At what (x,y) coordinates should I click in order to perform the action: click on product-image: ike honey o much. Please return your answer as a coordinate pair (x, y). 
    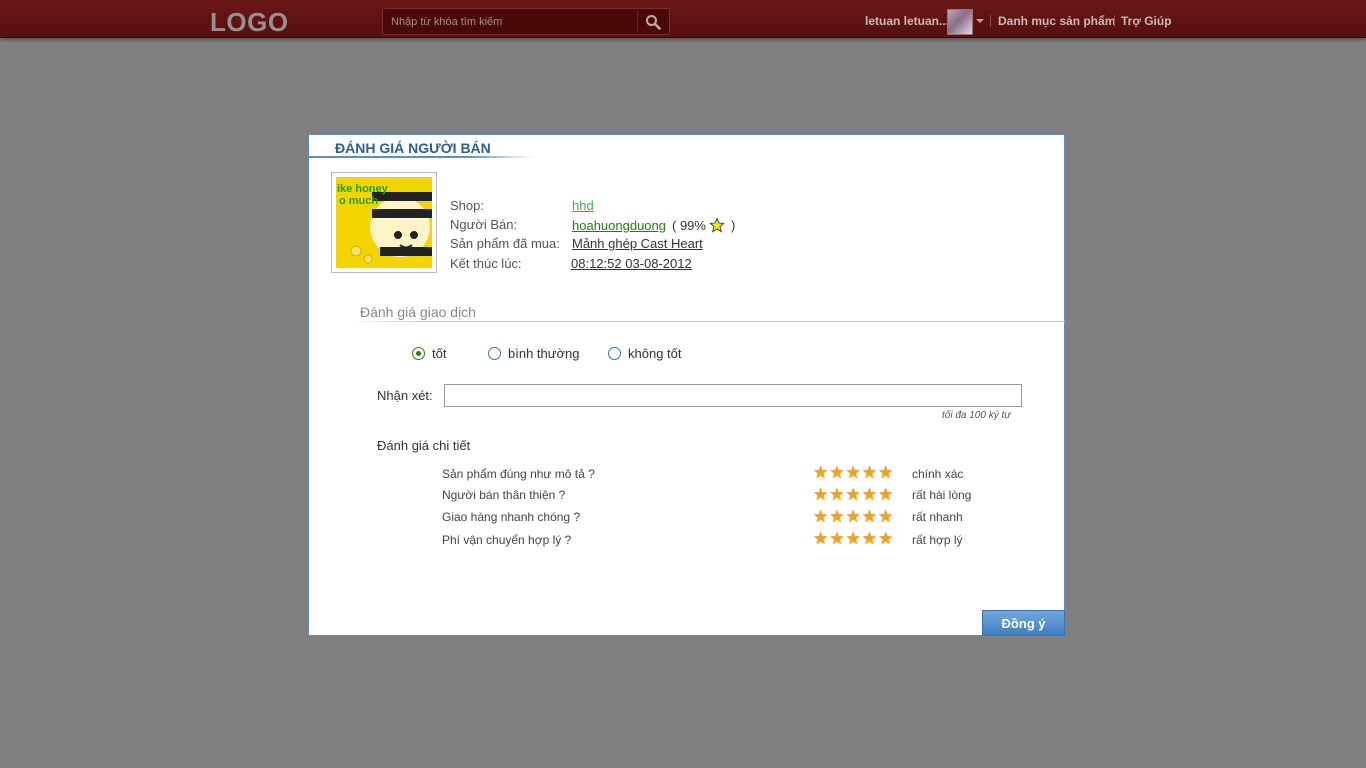
    Looking at the image, I should click on (384, 222).